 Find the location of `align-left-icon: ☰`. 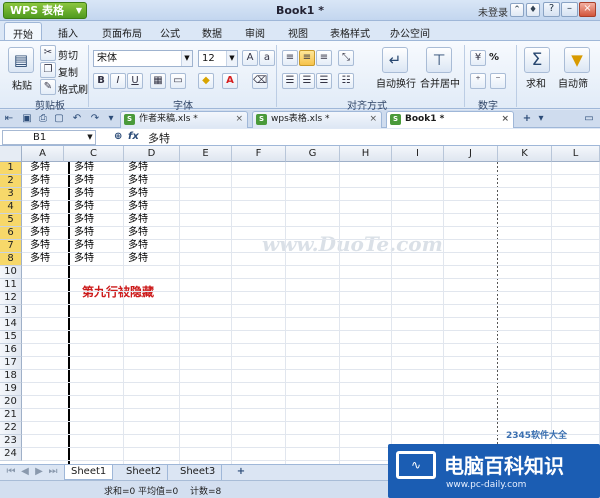

align-left-icon: ☰ is located at coordinates (290, 81).